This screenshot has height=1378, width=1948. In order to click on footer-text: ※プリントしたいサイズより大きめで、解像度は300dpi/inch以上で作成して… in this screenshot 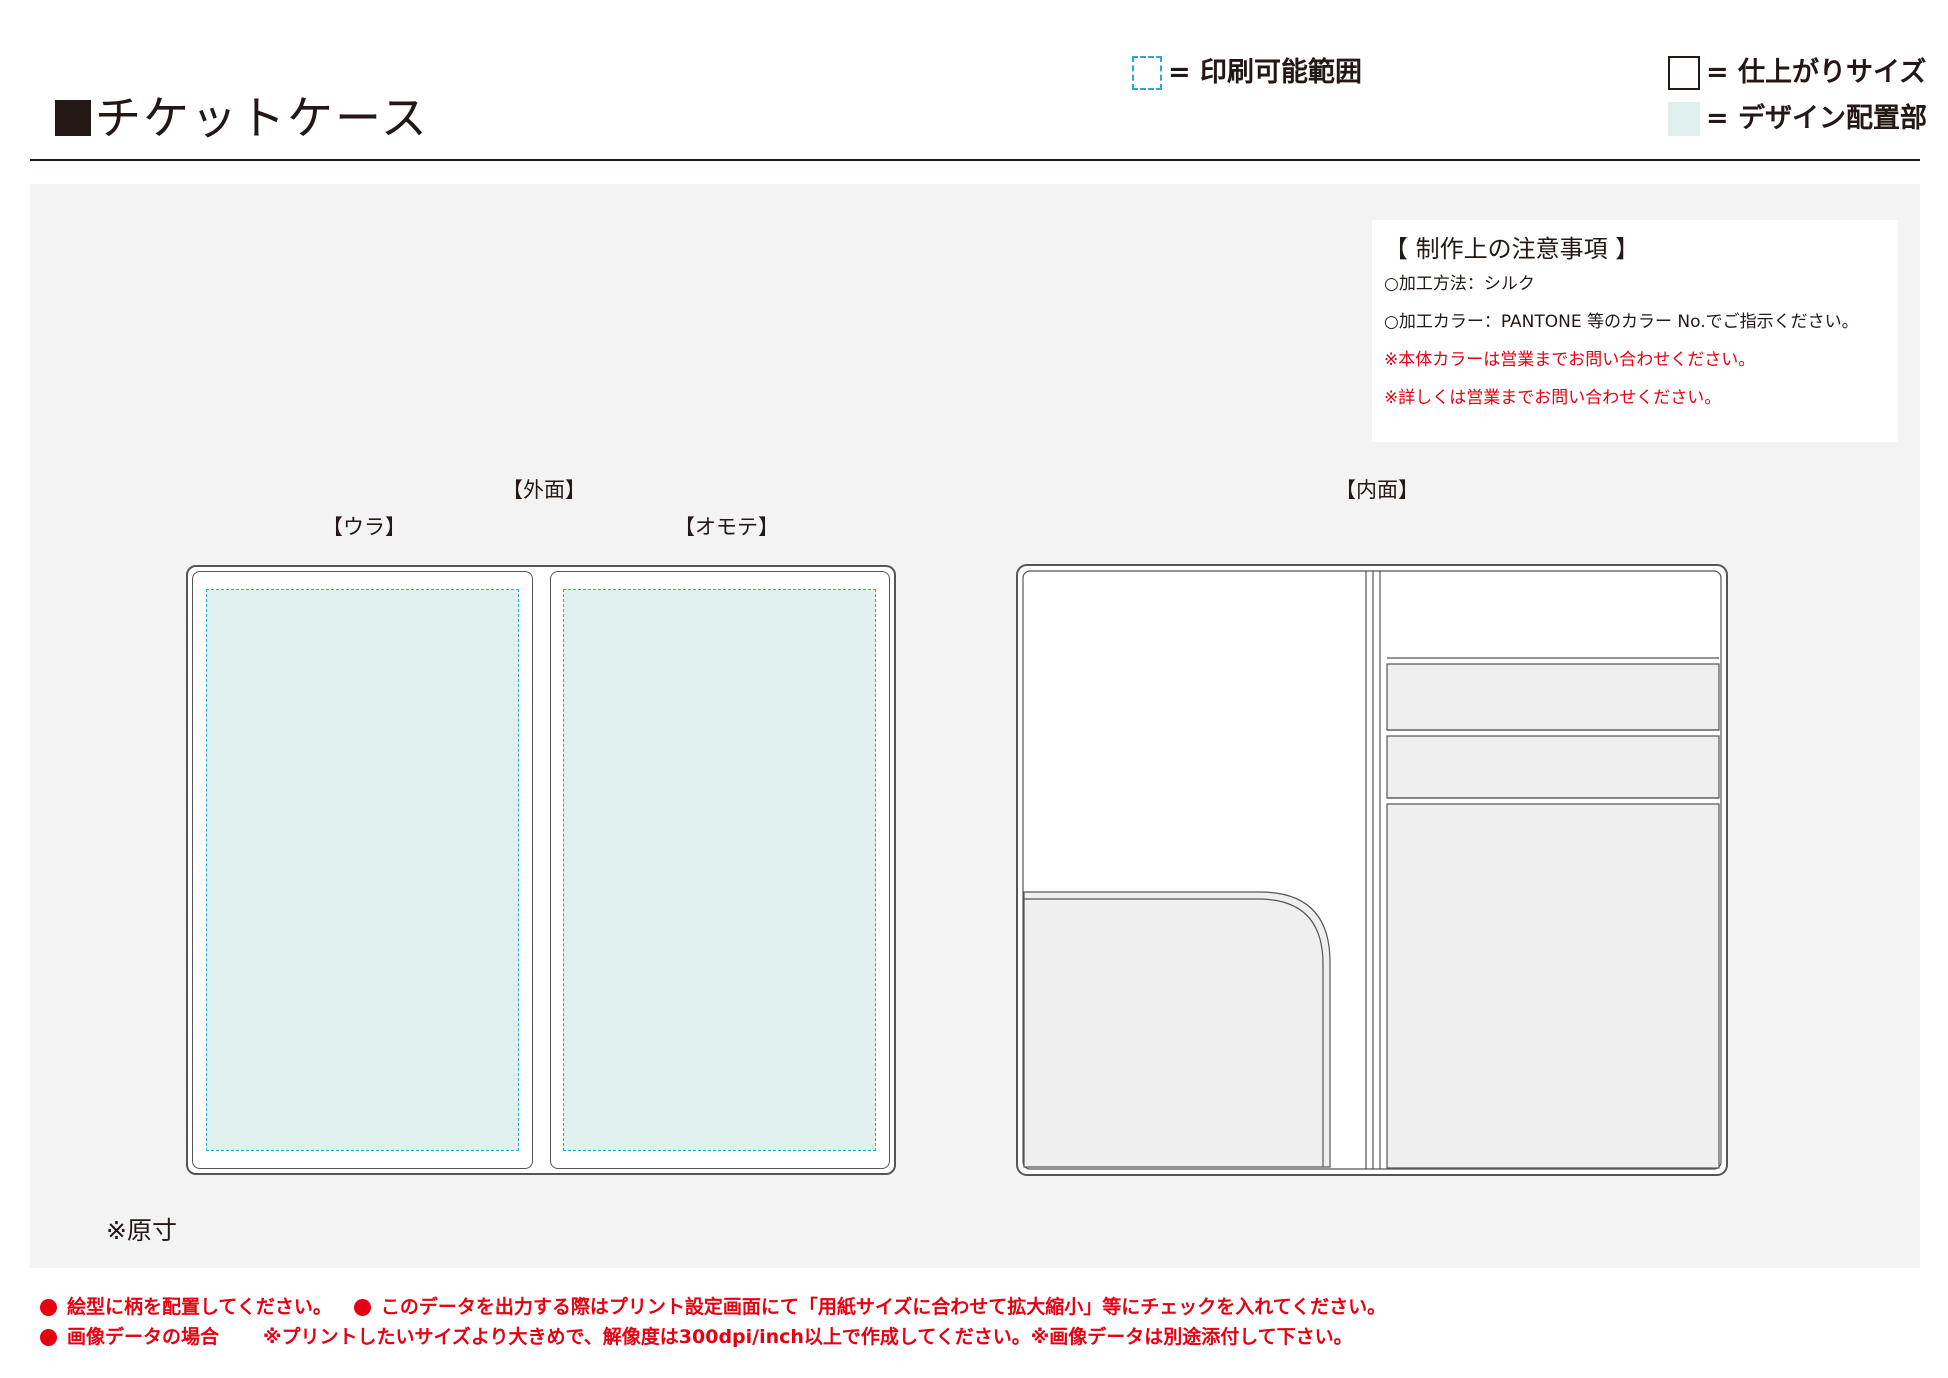, I will do `click(808, 1337)`.